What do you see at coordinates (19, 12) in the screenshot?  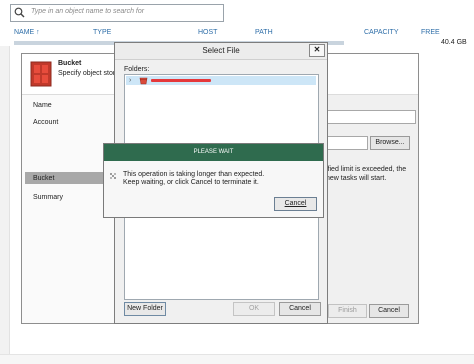 I see `search-icon` at bounding box center [19, 12].